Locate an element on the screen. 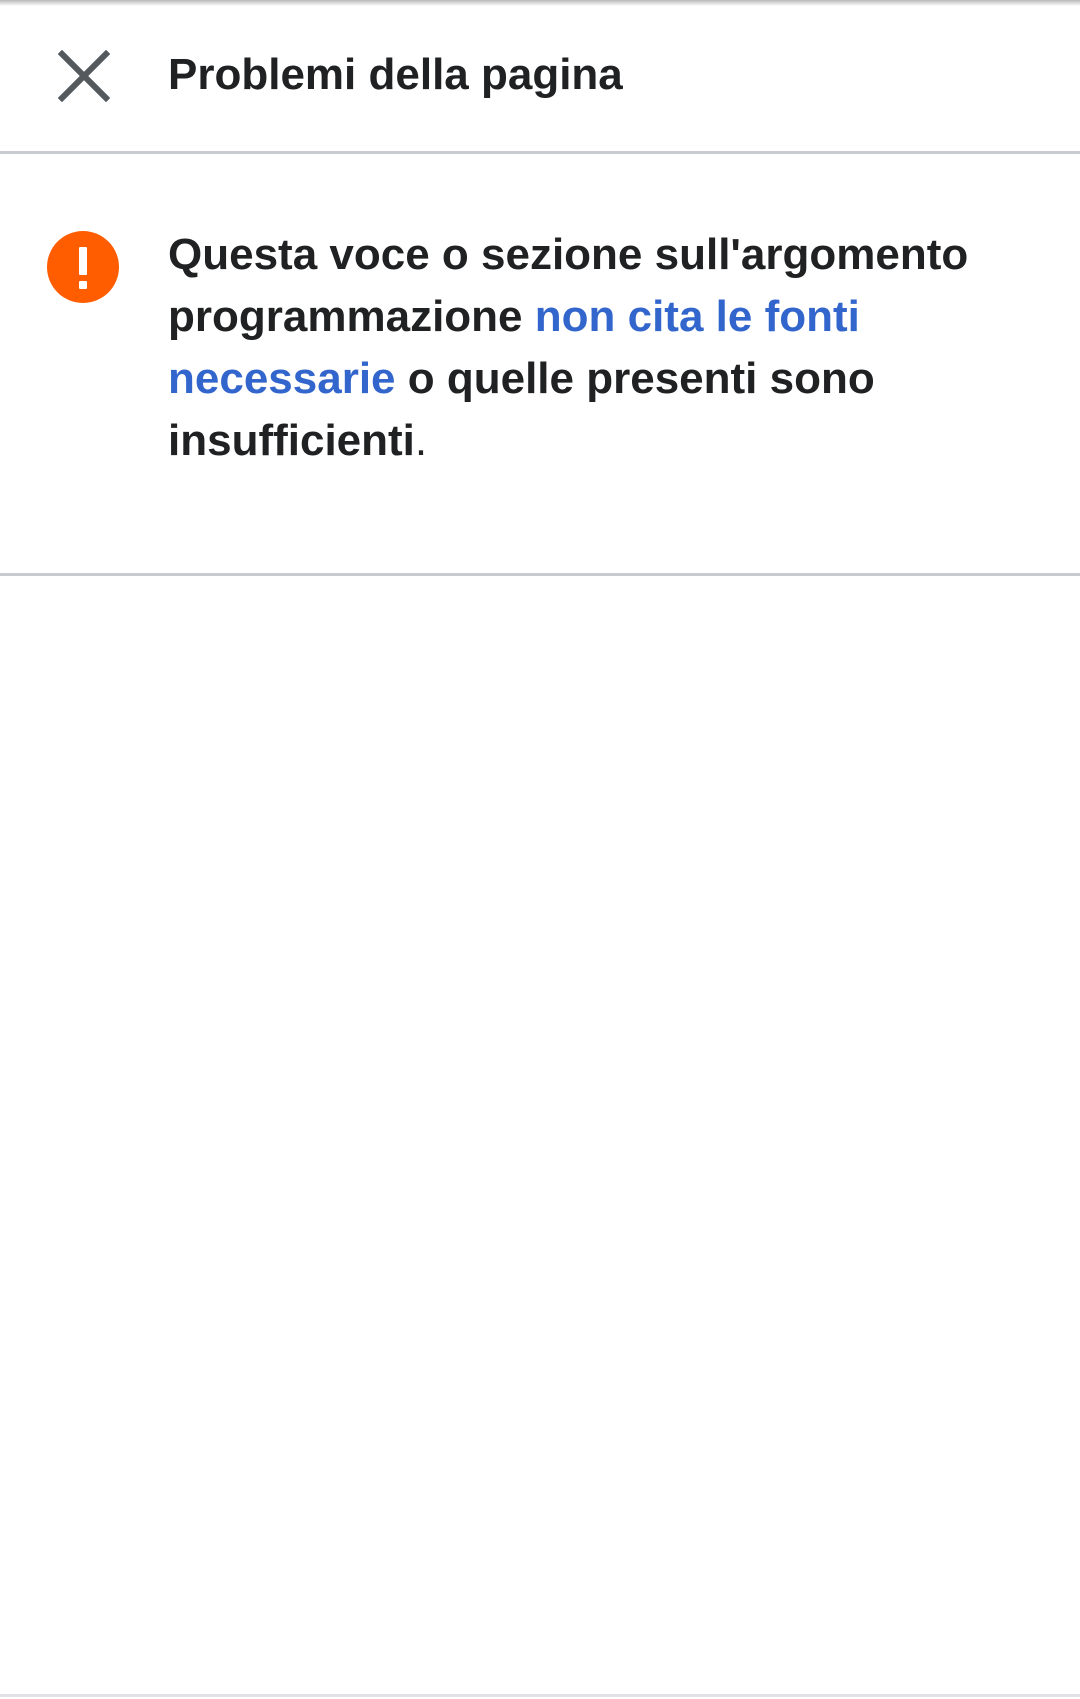 The height and width of the screenshot is (1699, 1080). close-icon is located at coordinates (84, 76).